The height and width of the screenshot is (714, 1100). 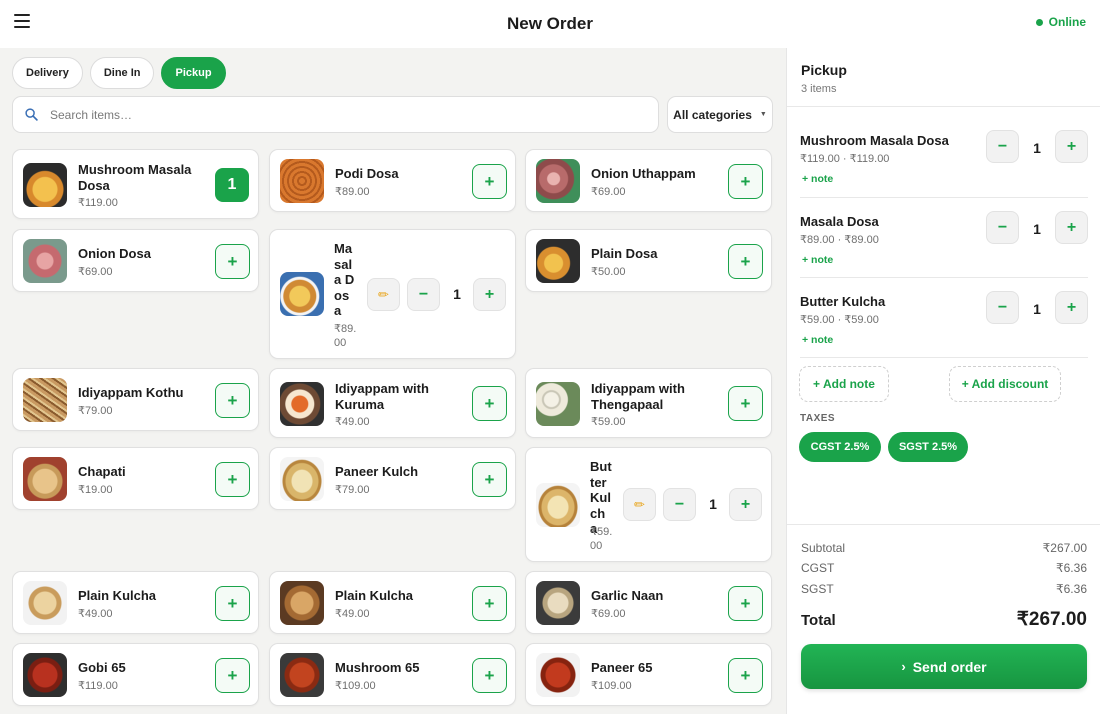 I want to click on menu-item-card: Onion Uthappam ₹69.00 +, so click(x=648, y=180).